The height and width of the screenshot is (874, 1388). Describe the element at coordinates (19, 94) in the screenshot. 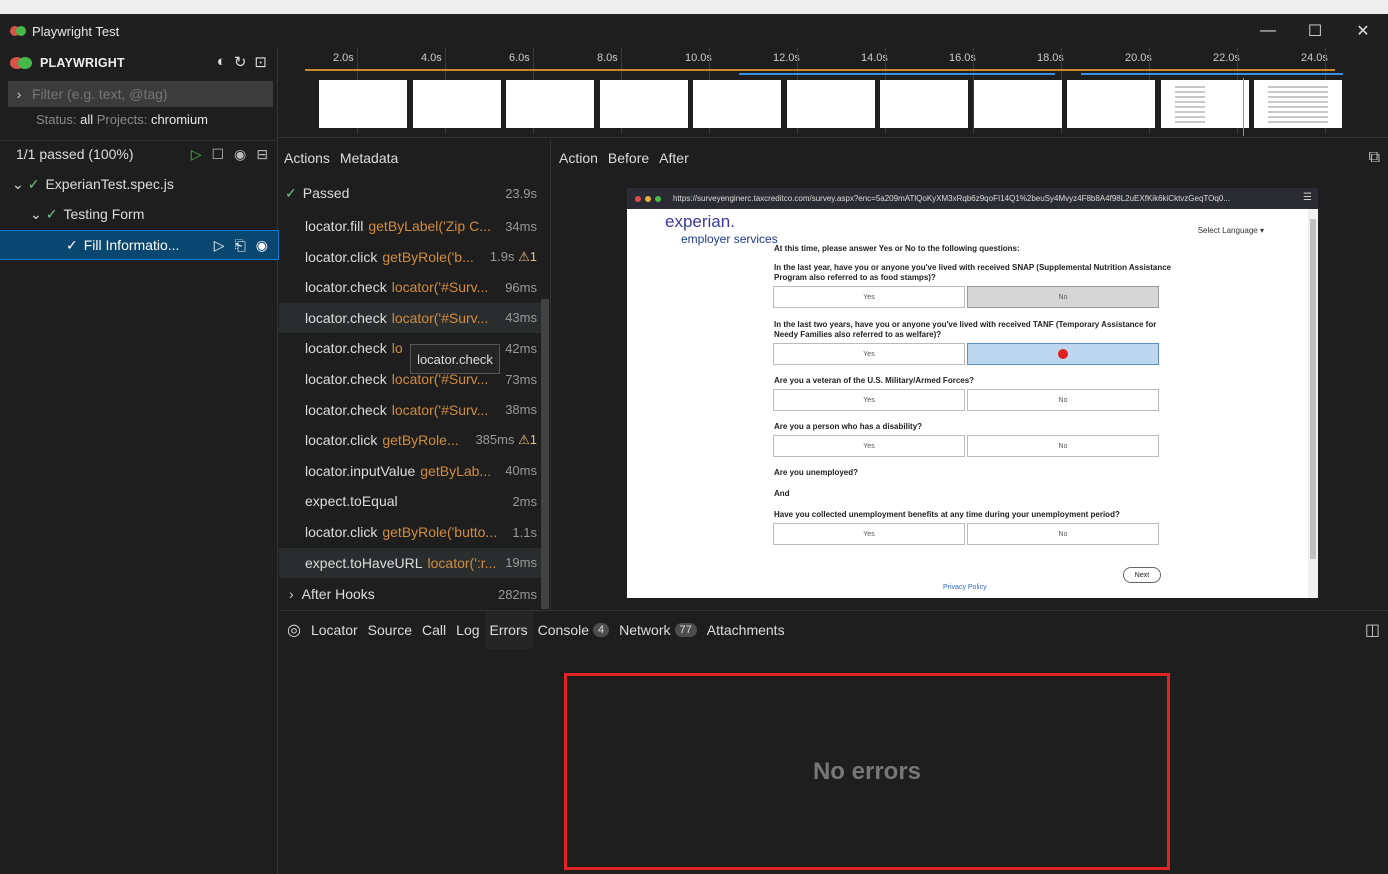

I see `chevron-right-icon: ›` at that location.